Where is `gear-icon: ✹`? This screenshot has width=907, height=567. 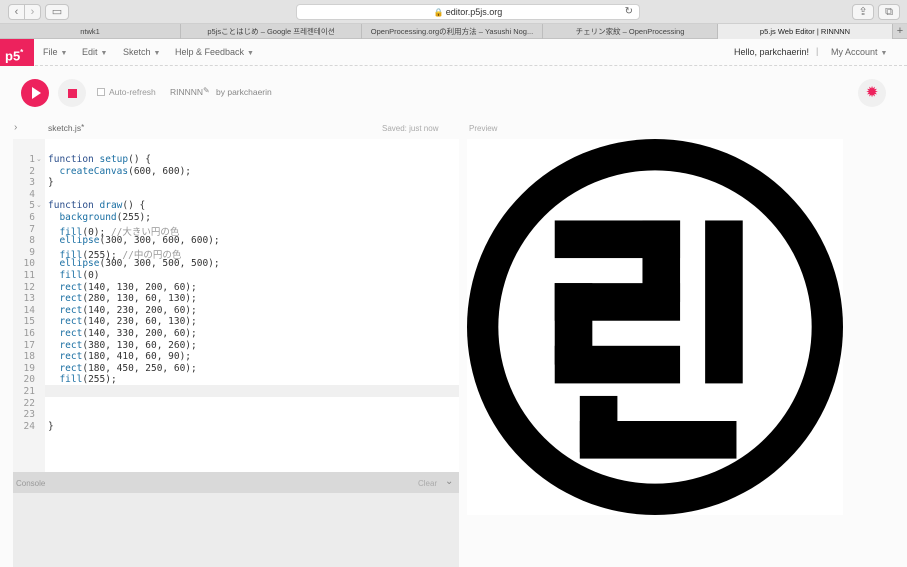 gear-icon: ✹ is located at coordinates (872, 92).